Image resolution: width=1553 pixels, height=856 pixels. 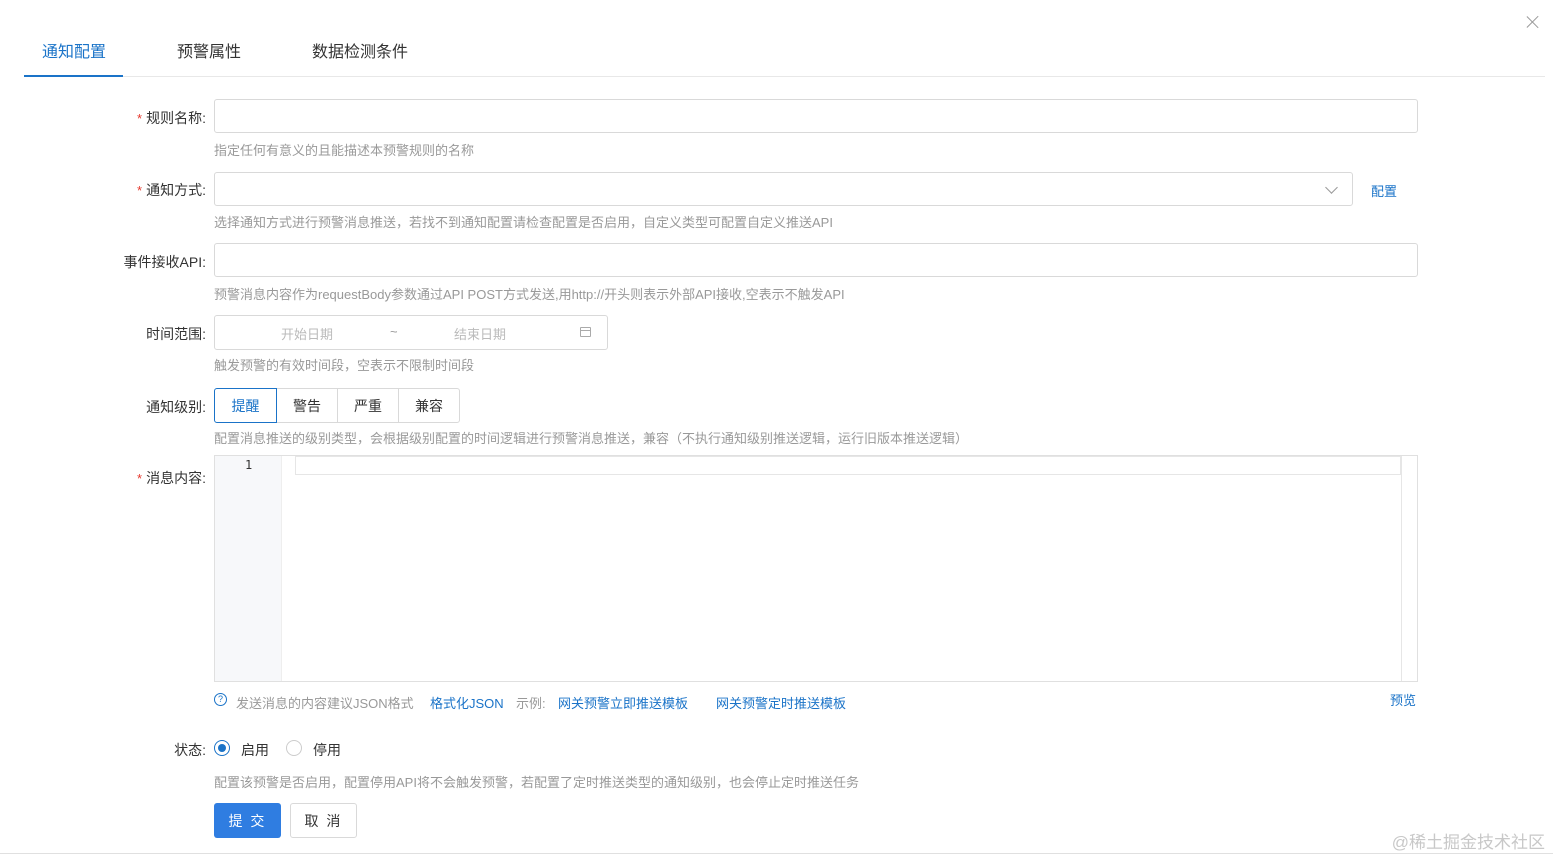 I want to click on rule-name-input, so click(x=816, y=116).